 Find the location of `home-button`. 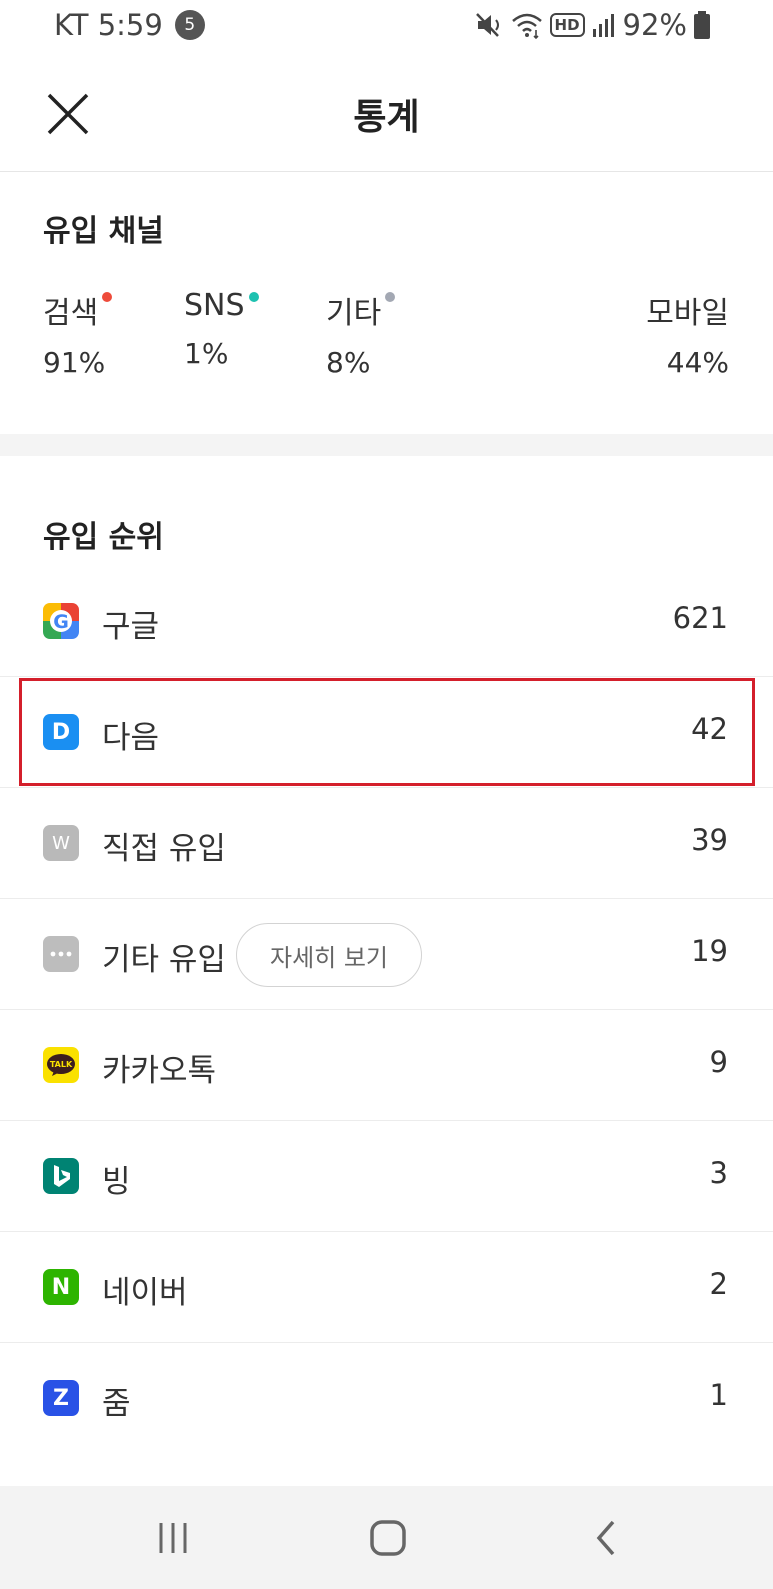

home-button is located at coordinates (388, 1538).